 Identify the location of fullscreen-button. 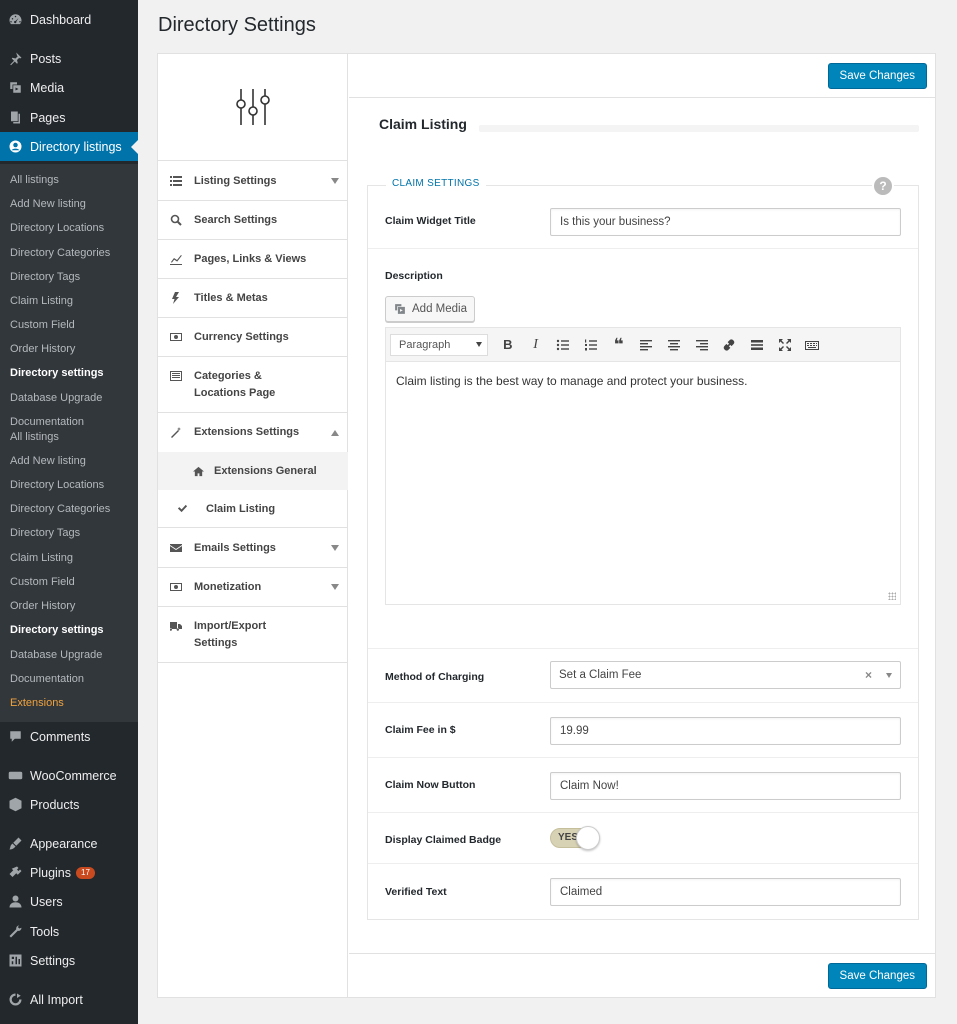
(785, 345).